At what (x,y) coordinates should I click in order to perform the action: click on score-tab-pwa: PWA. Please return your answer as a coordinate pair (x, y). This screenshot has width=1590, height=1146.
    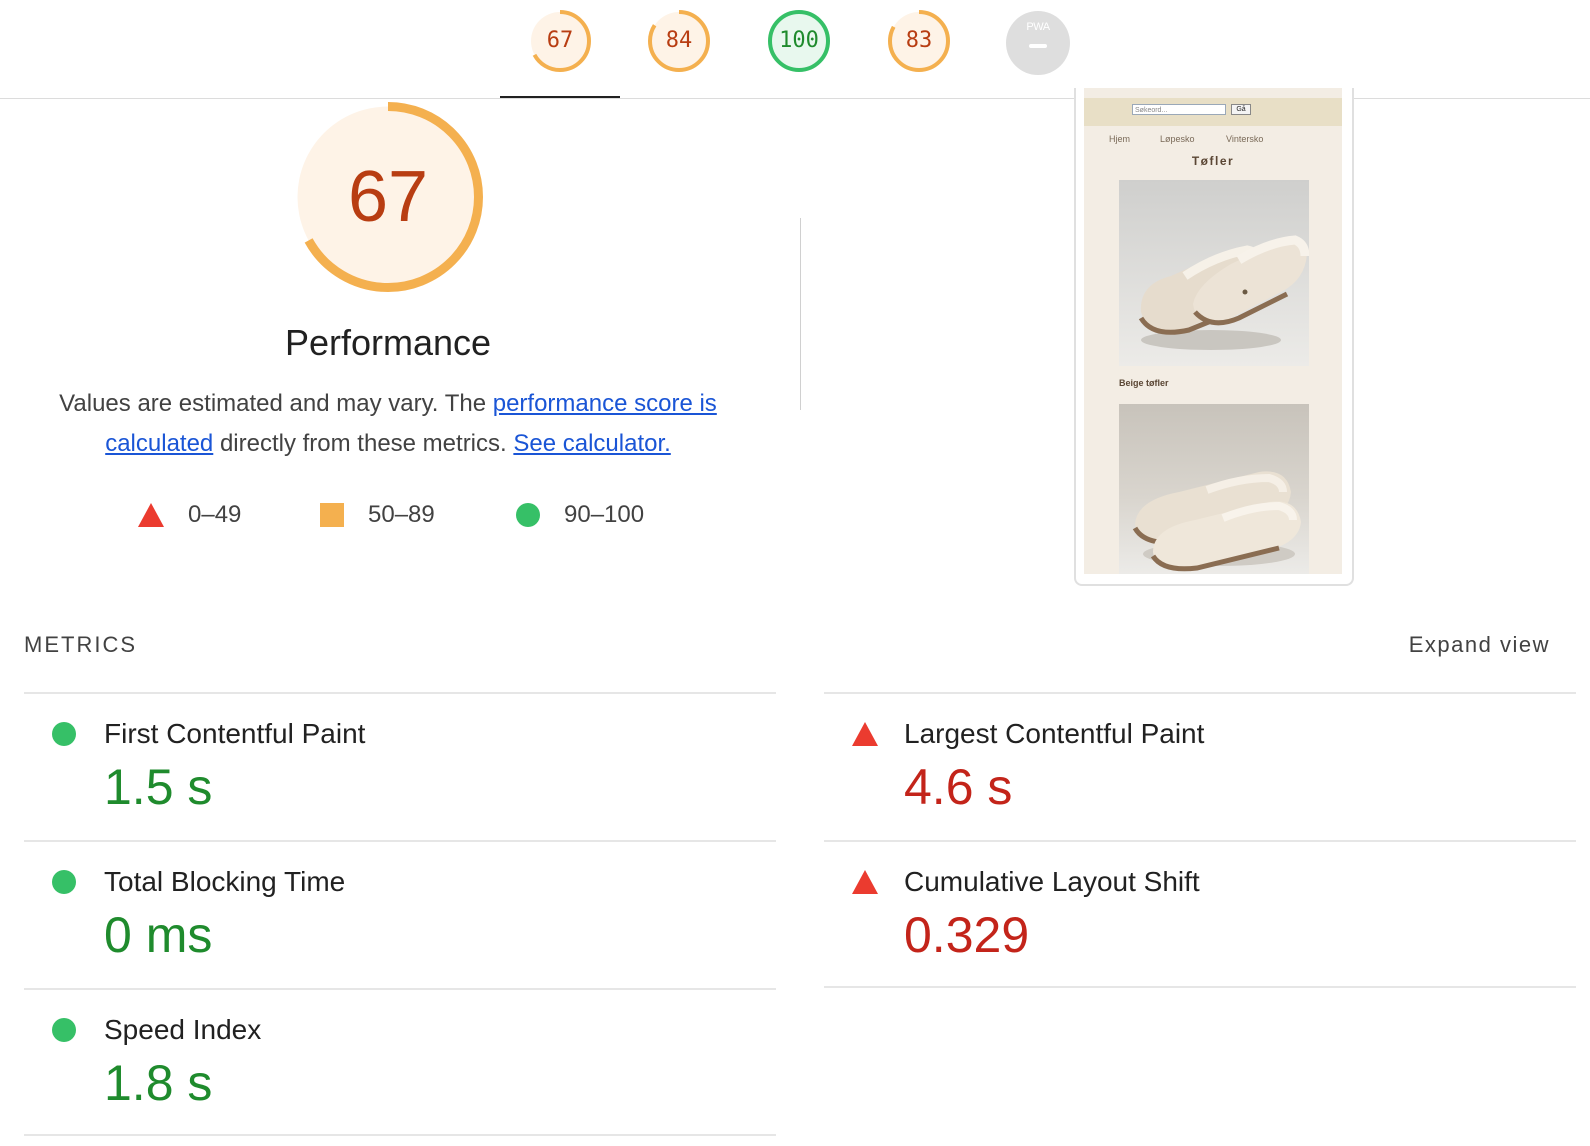
    Looking at the image, I should click on (1038, 43).